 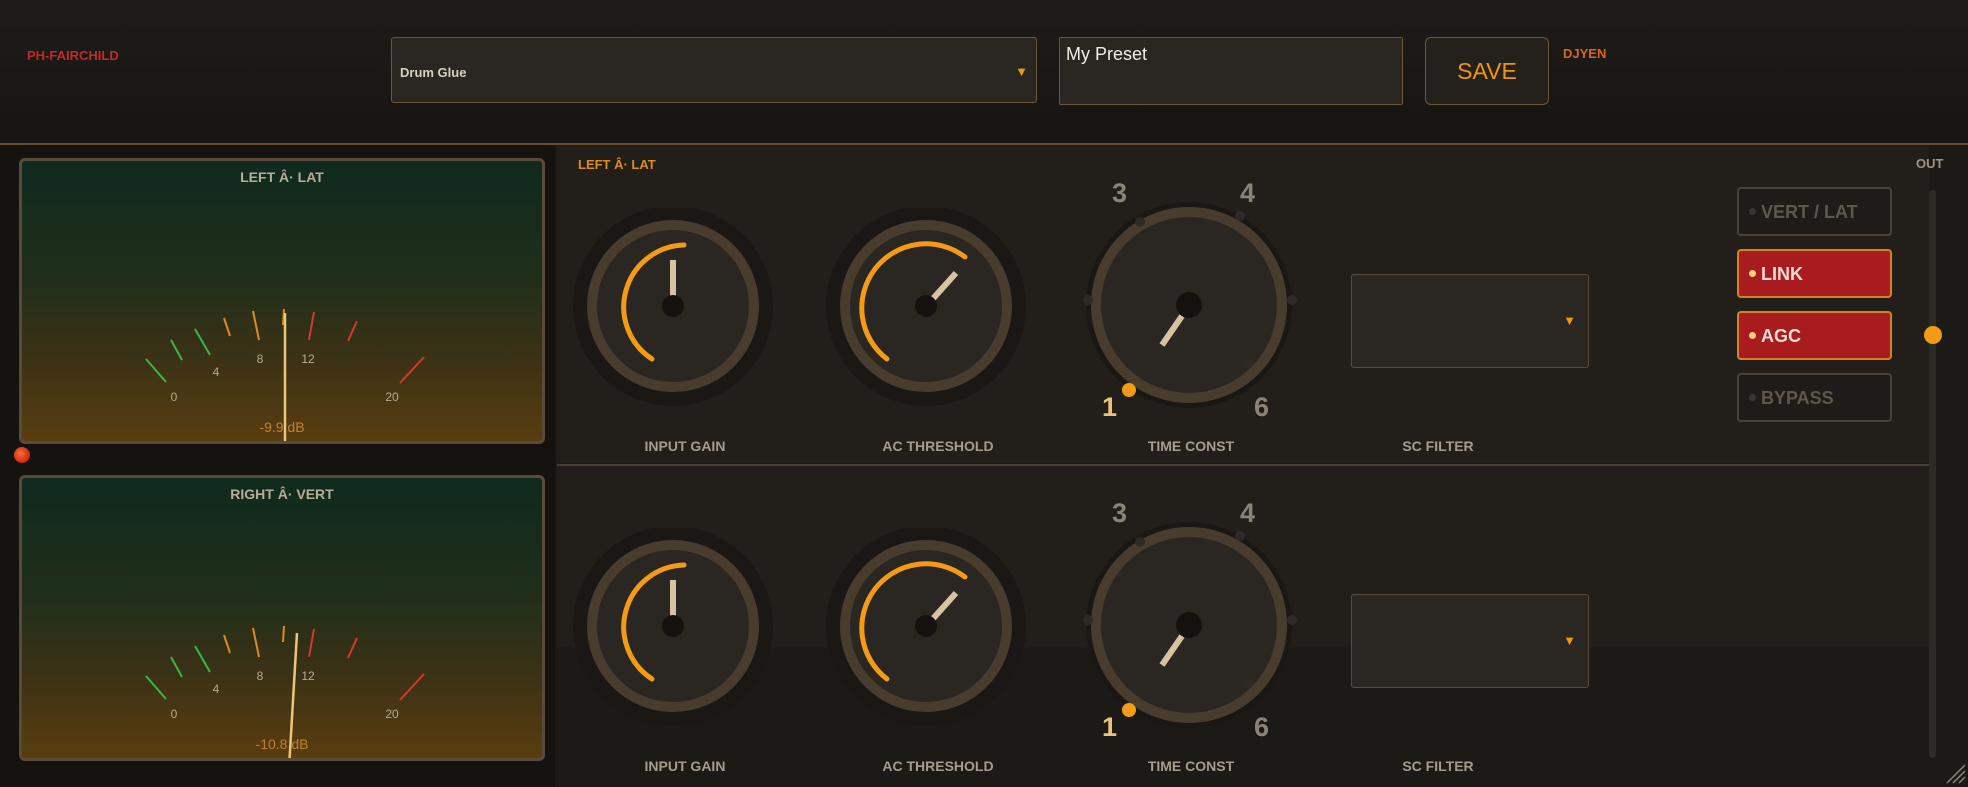 What do you see at coordinates (1782, 274) in the screenshot?
I see `toggle-label: LINK` at bounding box center [1782, 274].